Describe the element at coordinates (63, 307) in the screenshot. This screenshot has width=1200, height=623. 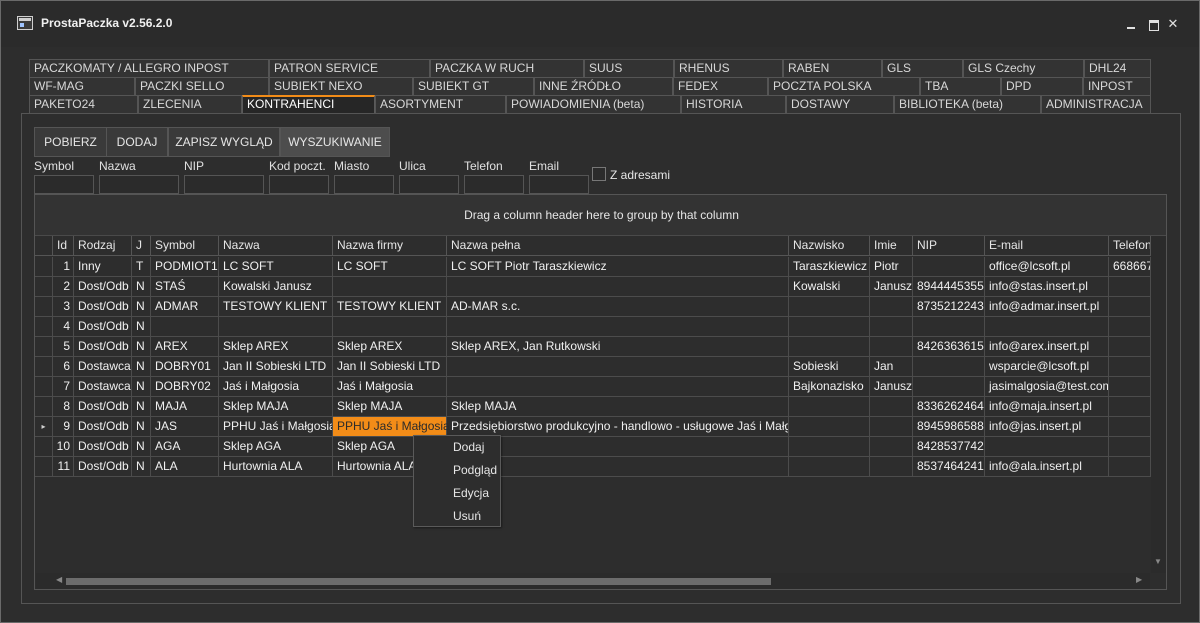
I see `cell-id: 3` at that location.